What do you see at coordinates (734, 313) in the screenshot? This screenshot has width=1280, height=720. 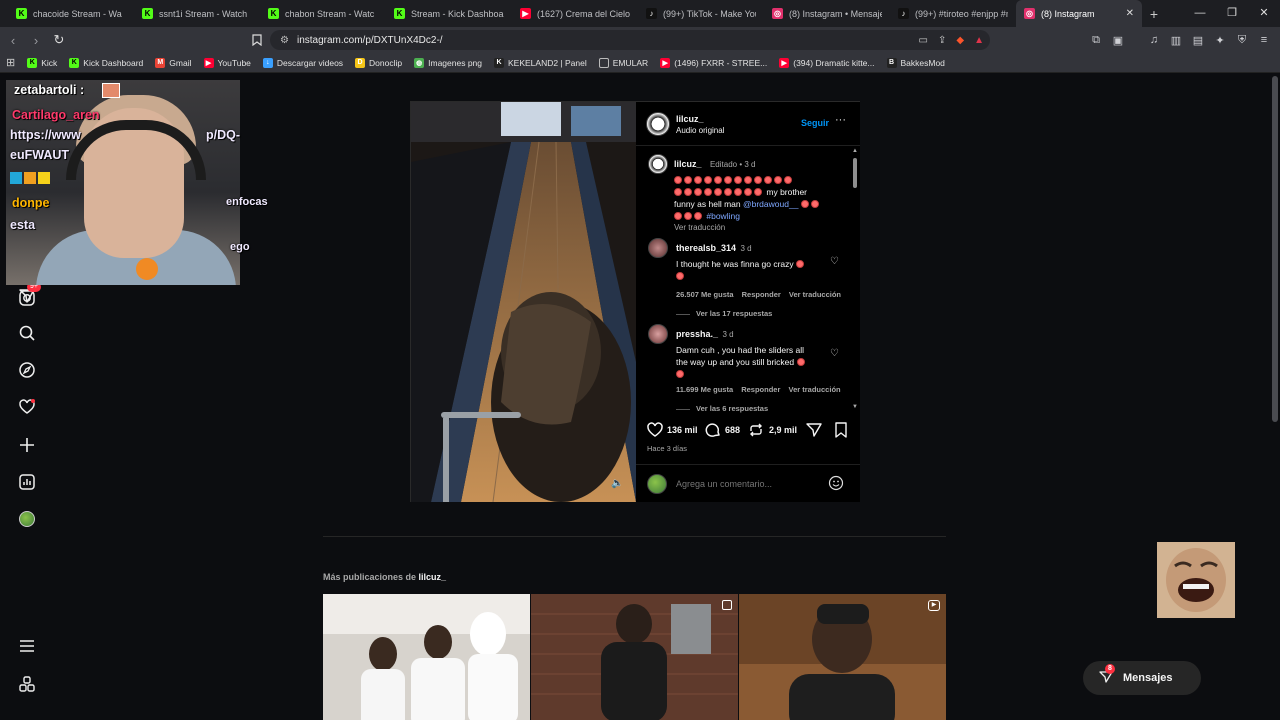 I see `view-replies-link: Ver las 17 respuestas` at bounding box center [734, 313].